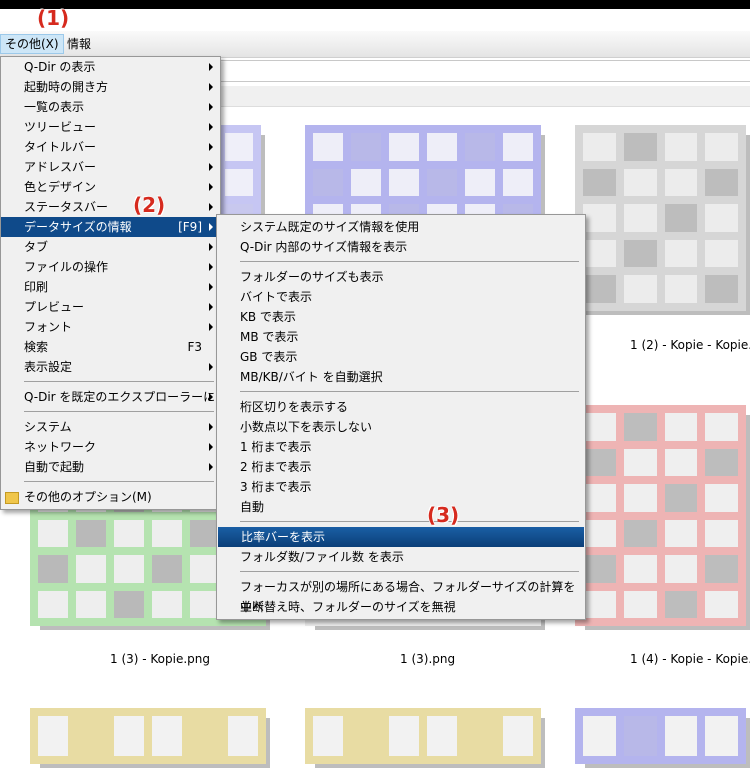 The width and height of the screenshot is (750, 768). I want to click on menu-item: 一覧の表示, so click(110, 107).